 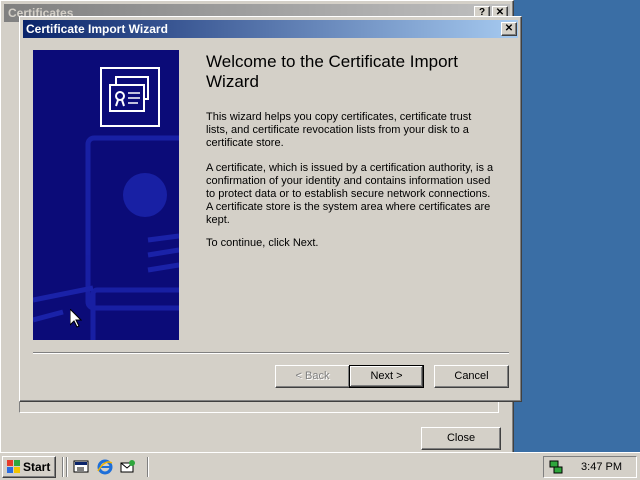 What do you see at coordinates (81, 467) in the screenshot?
I see `show-desktop-icon` at bounding box center [81, 467].